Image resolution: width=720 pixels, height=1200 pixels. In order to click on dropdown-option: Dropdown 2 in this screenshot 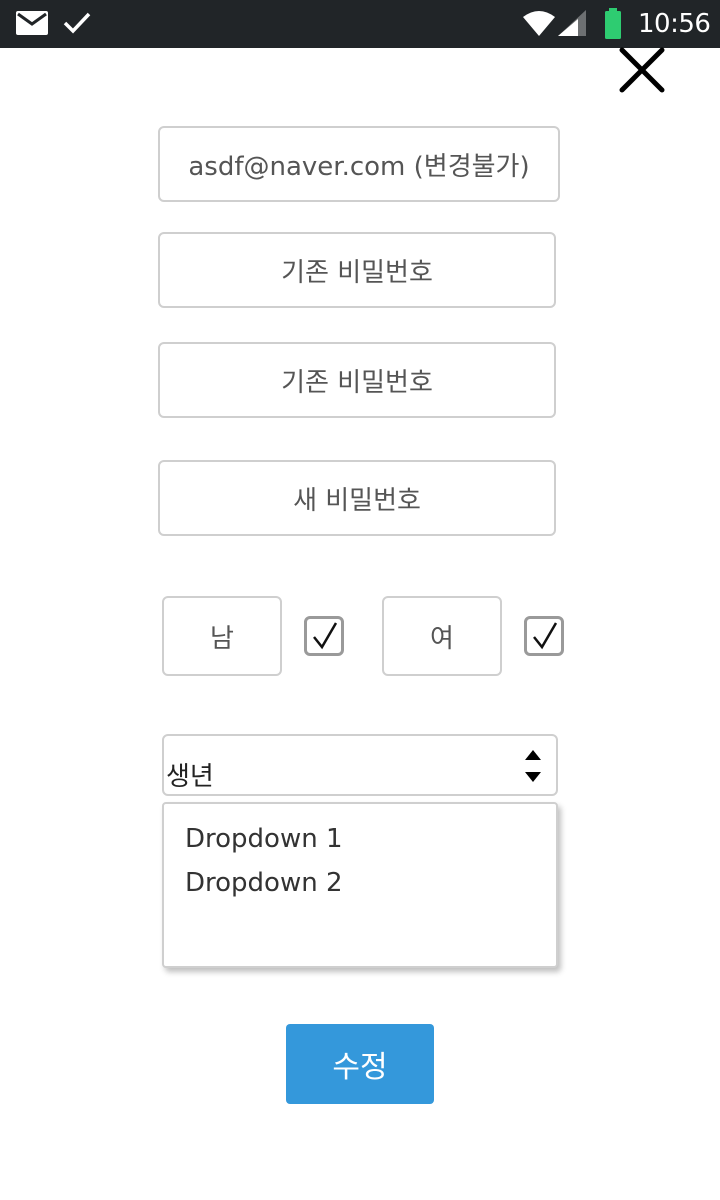, I will do `click(264, 883)`.